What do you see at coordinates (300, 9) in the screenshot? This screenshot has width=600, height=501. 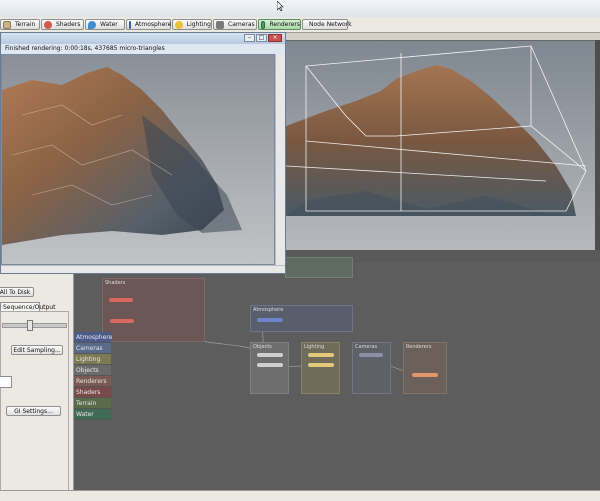 I see `title-bar` at bounding box center [300, 9].